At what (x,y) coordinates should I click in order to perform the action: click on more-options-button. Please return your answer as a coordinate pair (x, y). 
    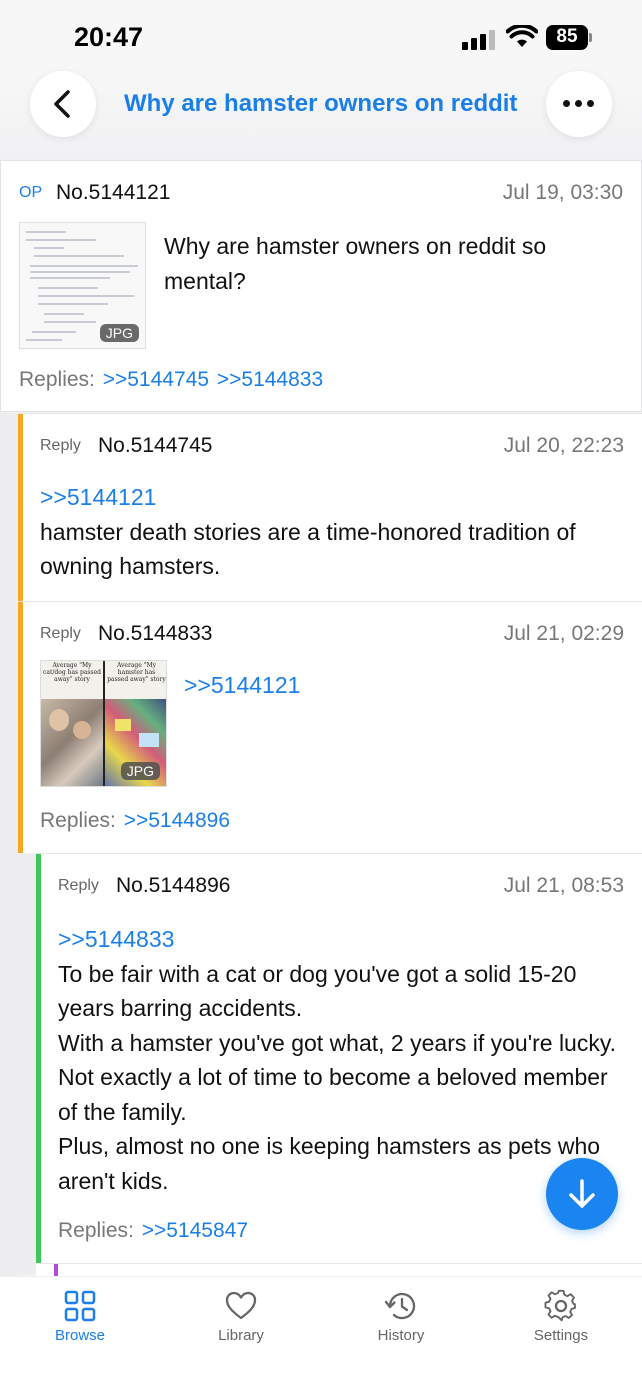
    Looking at the image, I should click on (579, 104).